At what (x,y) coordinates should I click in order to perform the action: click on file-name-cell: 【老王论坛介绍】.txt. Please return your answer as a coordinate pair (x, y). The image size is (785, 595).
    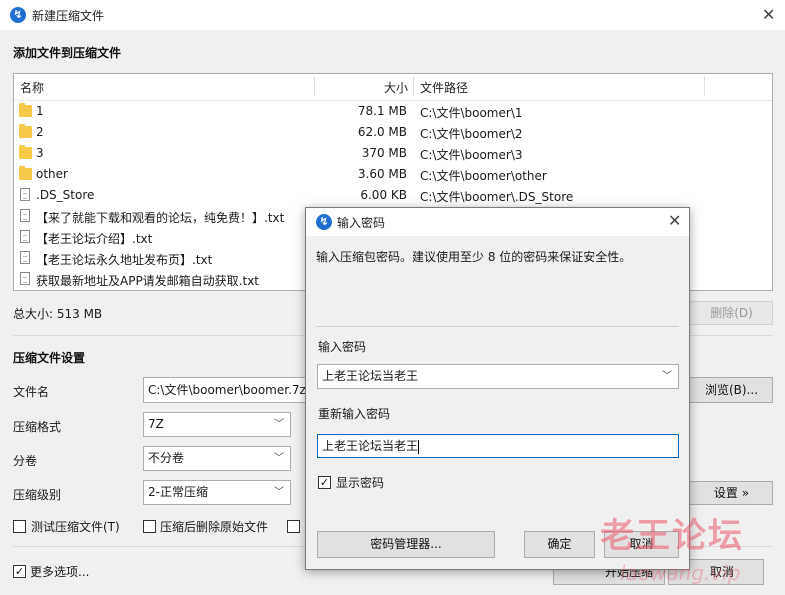
    Looking at the image, I should click on (94, 239).